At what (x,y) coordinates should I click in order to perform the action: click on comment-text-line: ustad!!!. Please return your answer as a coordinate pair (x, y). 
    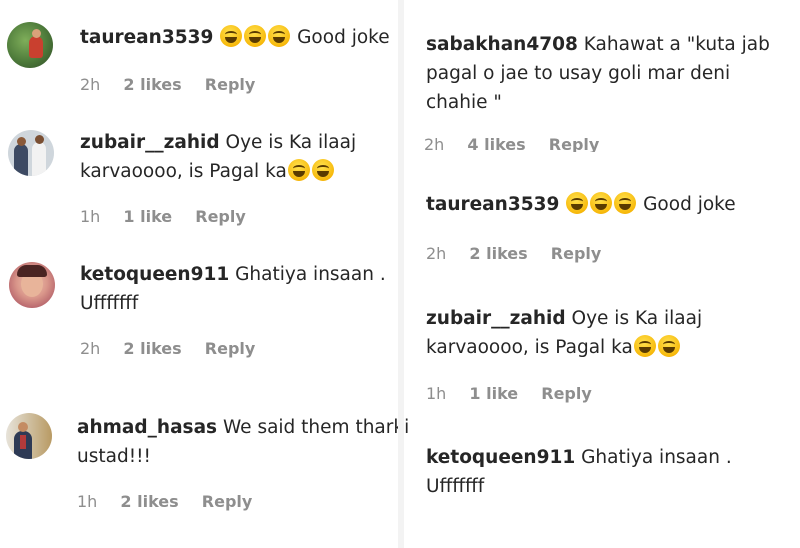
    Looking at the image, I should click on (114, 456).